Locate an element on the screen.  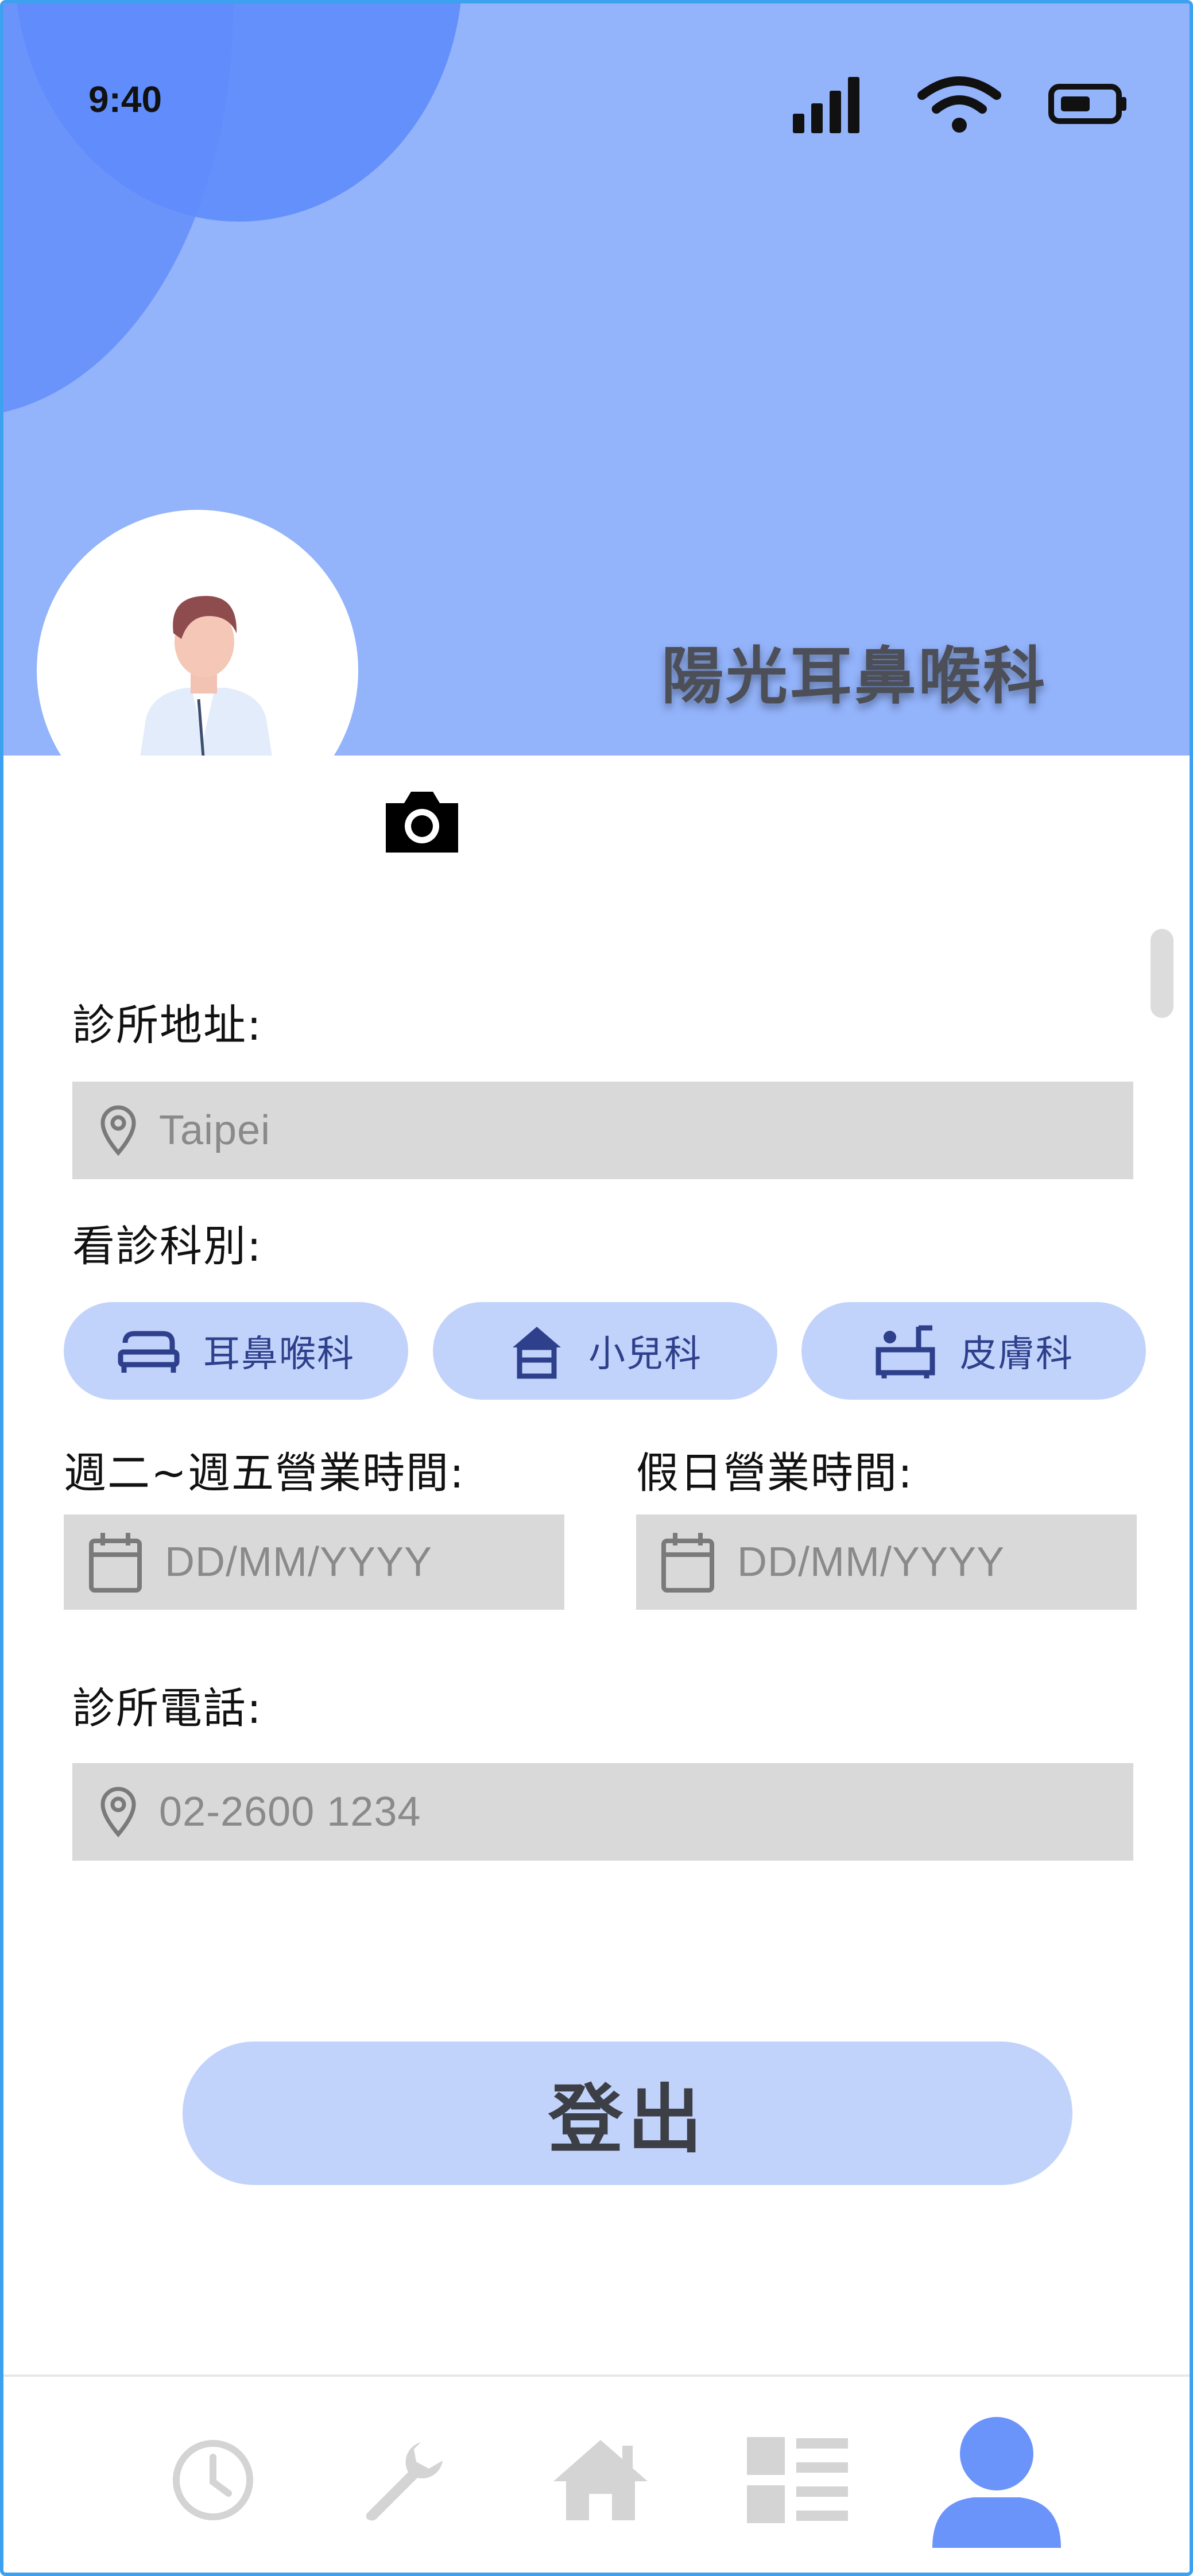
specialty-chip-pediatrics: 小兒科 is located at coordinates (605, 1351).